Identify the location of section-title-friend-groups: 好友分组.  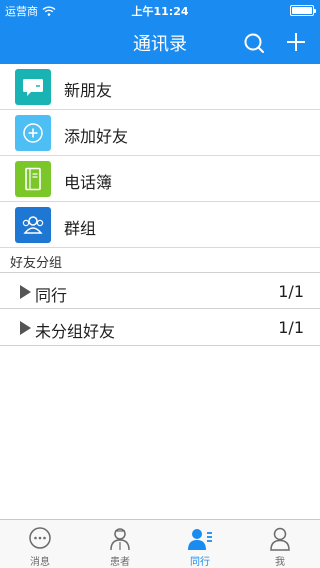
(36, 263).